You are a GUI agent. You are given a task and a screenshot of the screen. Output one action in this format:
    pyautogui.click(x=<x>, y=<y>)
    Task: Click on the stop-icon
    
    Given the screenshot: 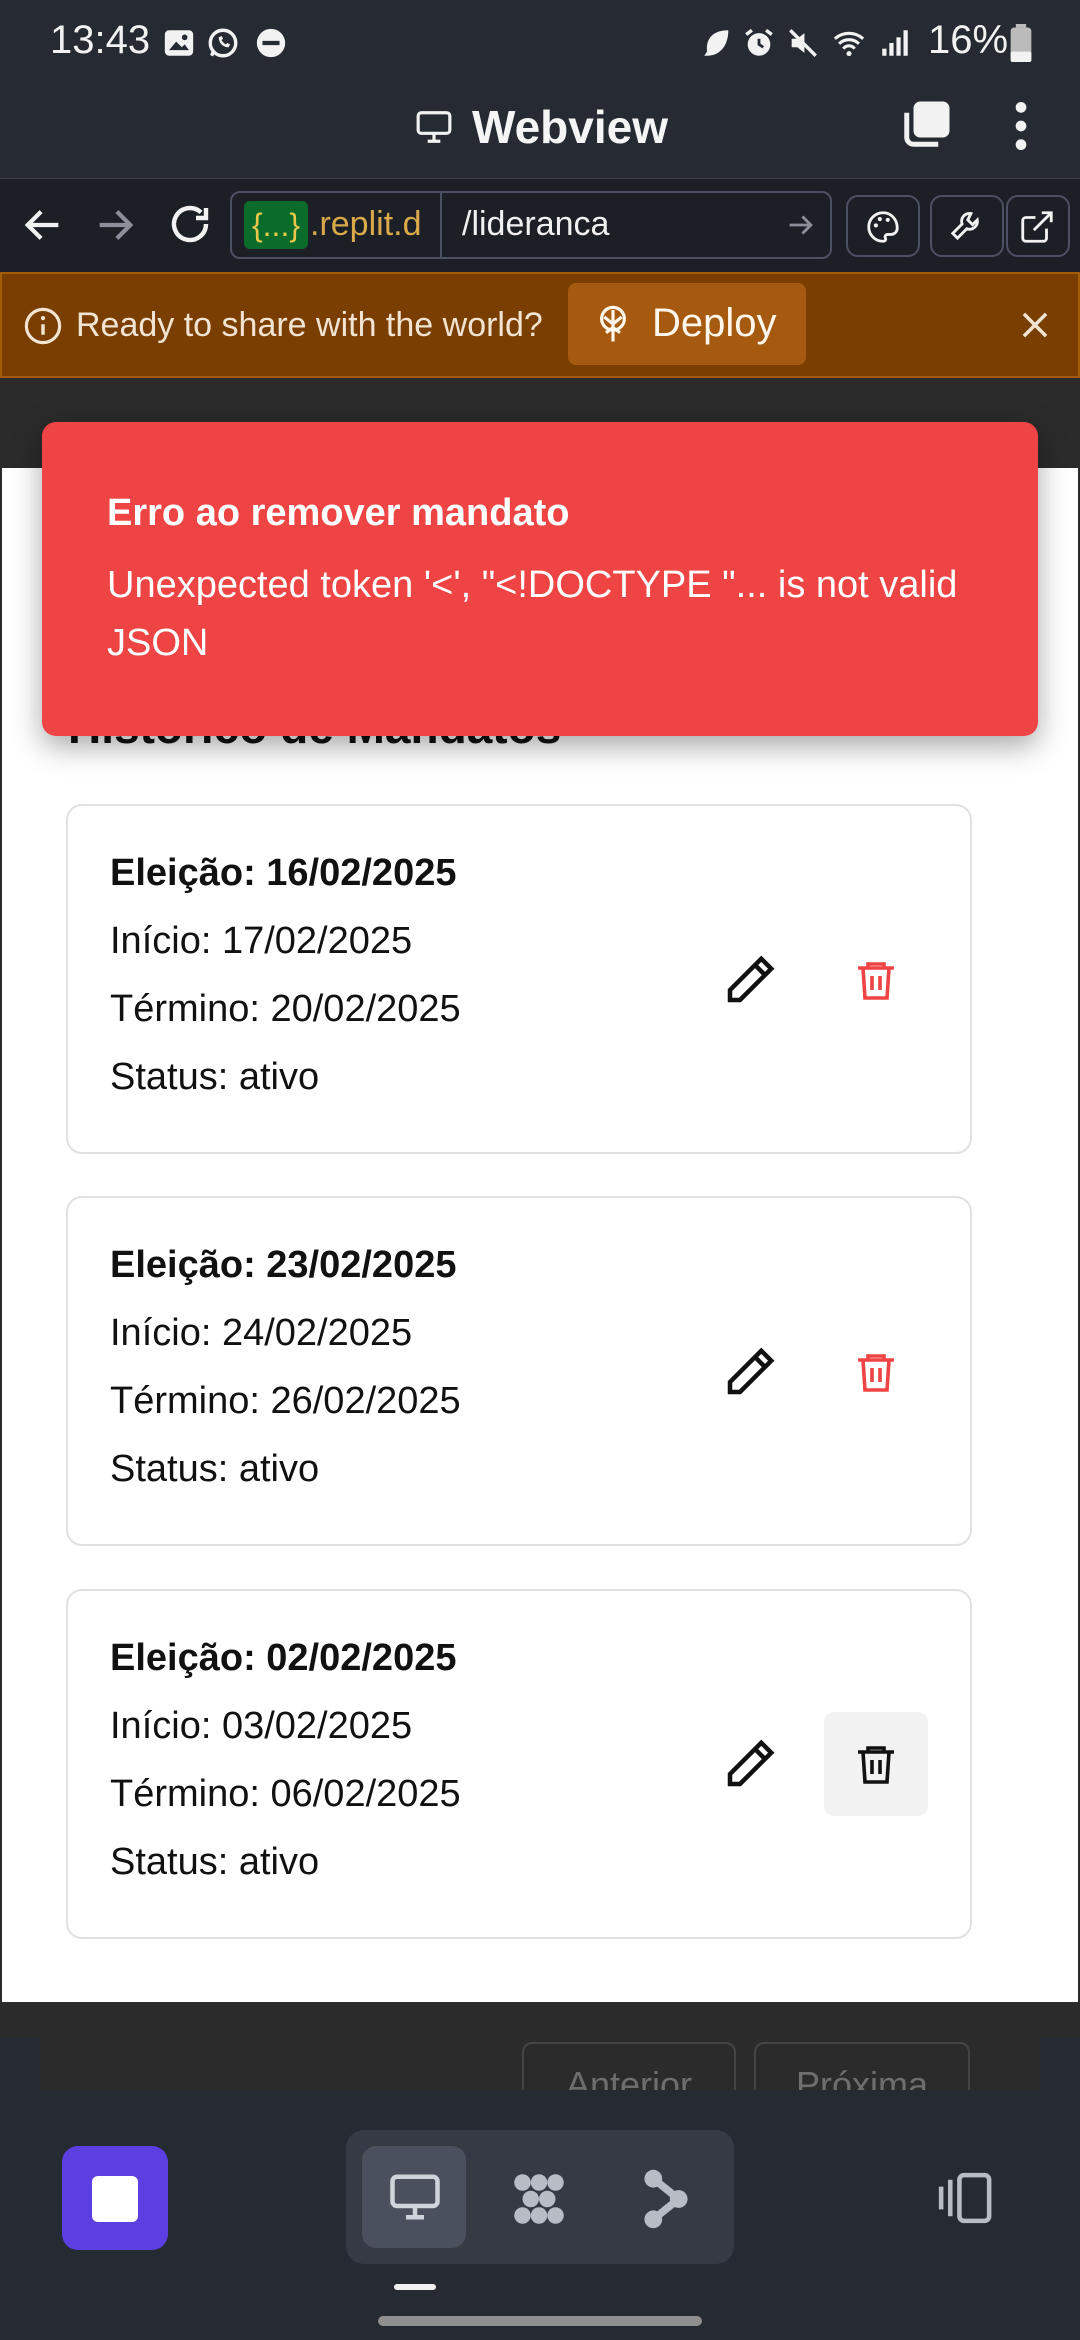 What is the action you would take?
    pyautogui.click(x=115, y=2199)
    